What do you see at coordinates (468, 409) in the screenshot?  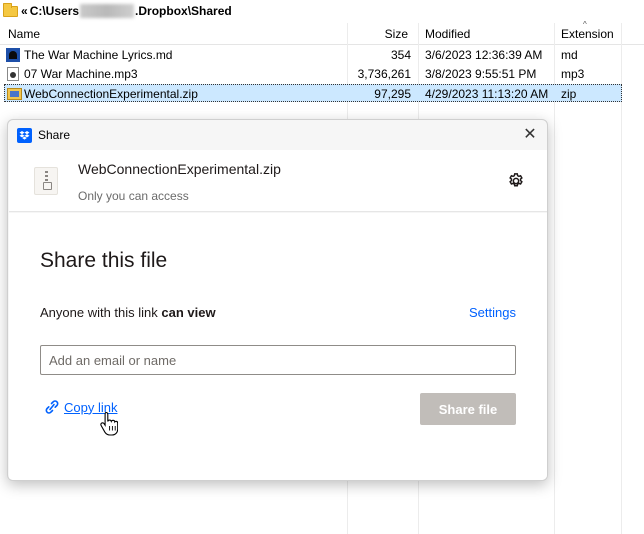 I see `share-file-button: Share file` at bounding box center [468, 409].